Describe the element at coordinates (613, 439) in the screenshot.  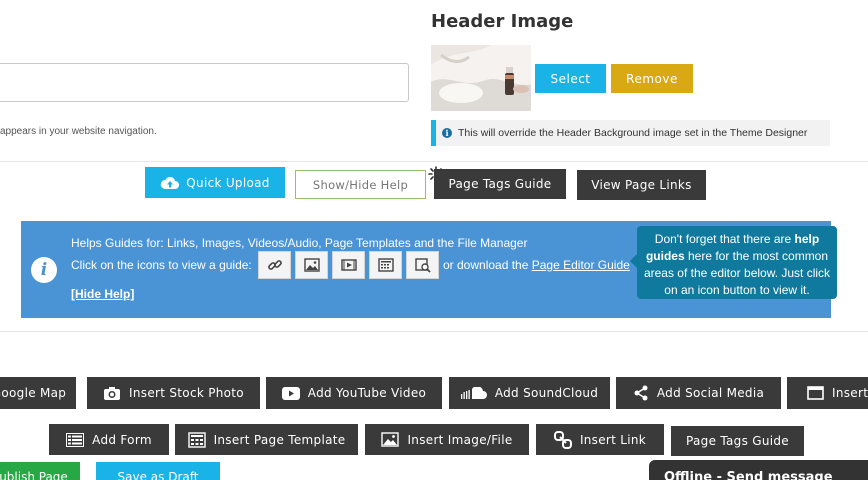
I see `insert-link-label: Insert Link` at that location.